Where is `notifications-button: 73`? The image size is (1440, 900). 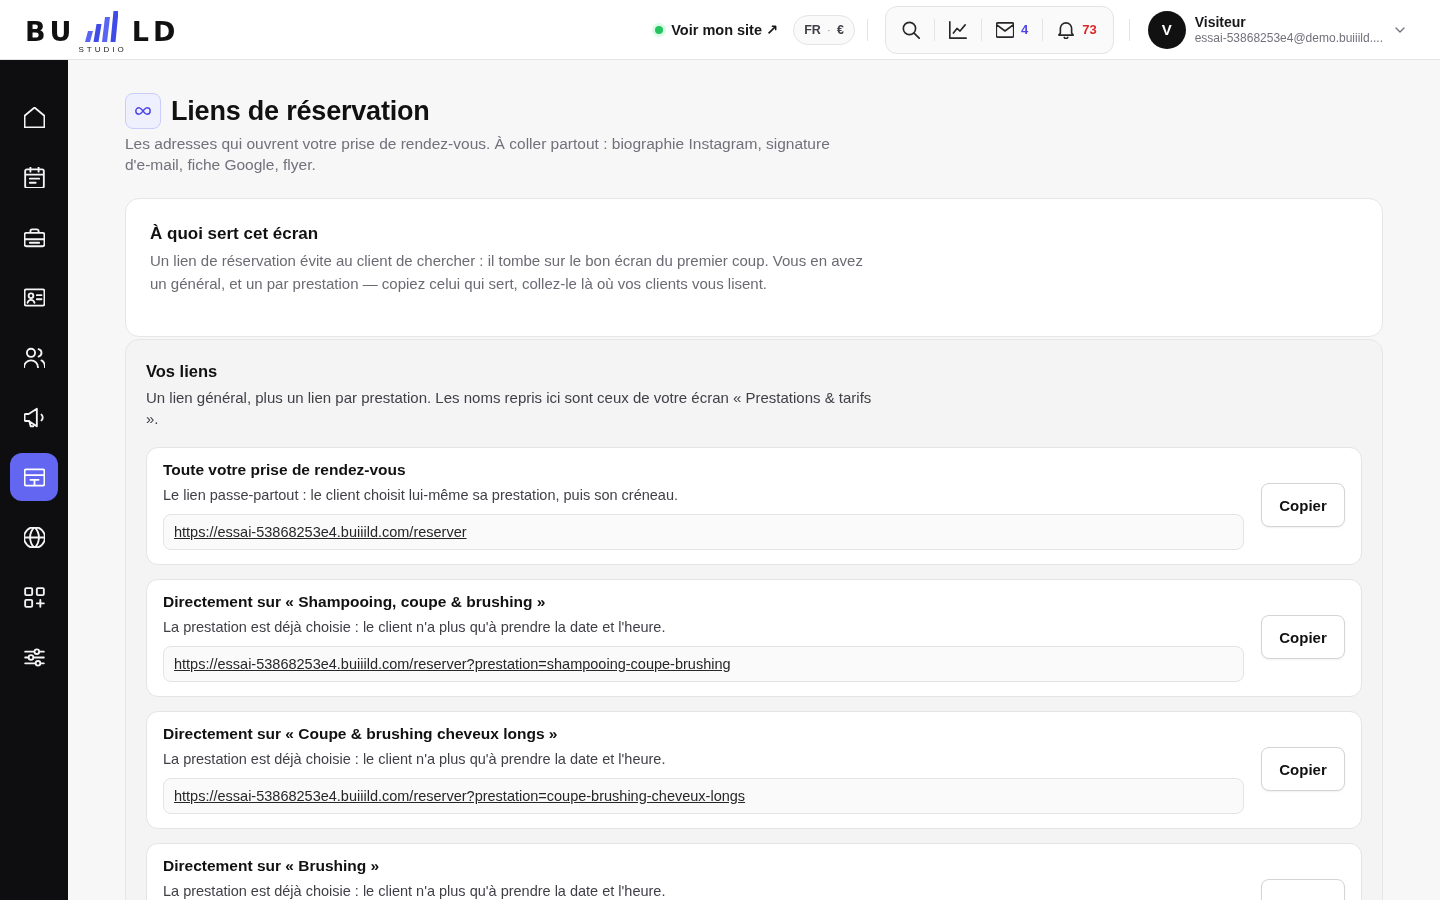 notifications-button: 73 is located at coordinates (1077, 29).